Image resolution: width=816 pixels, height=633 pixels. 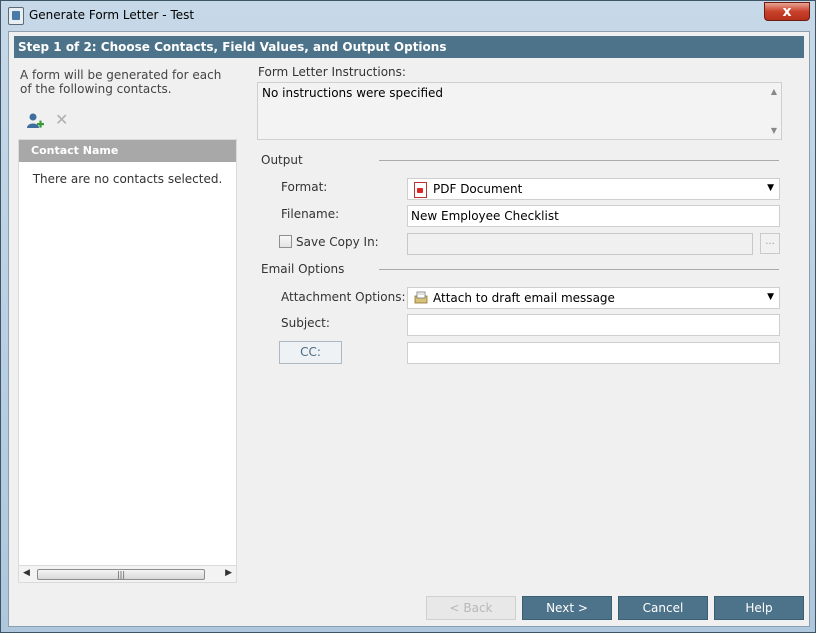 What do you see at coordinates (485, 216) in the screenshot?
I see `filename-value: New Employee Checklist` at bounding box center [485, 216].